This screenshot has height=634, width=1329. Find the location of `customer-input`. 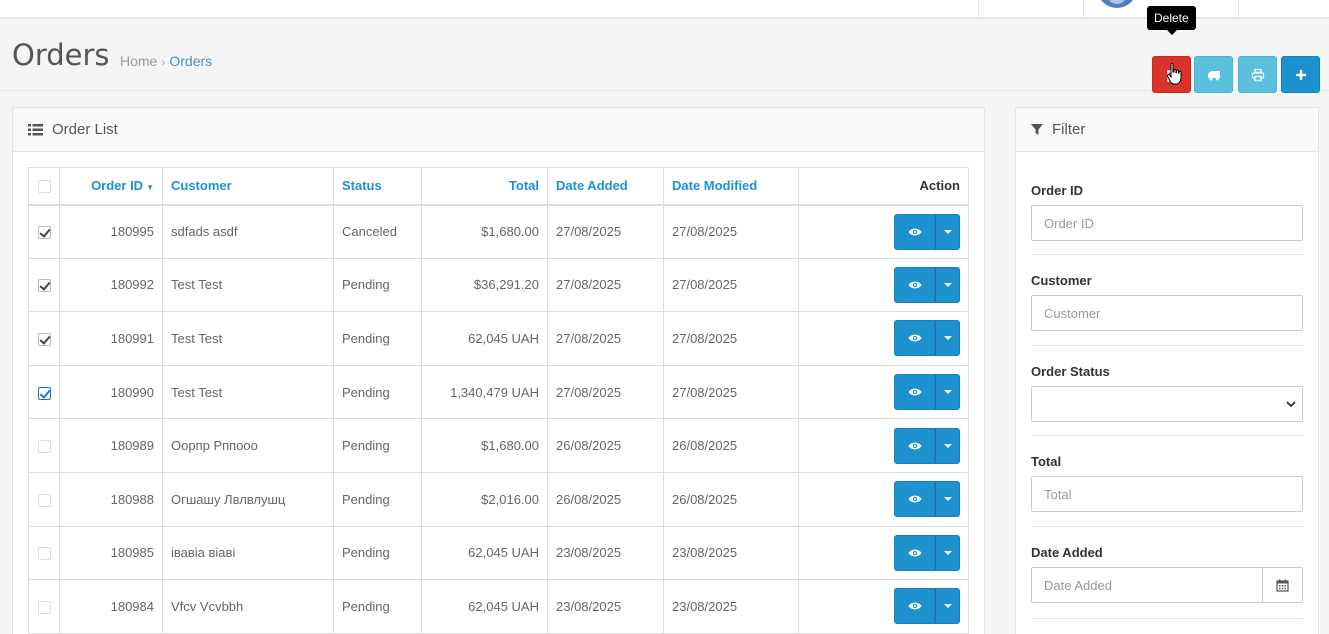

customer-input is located at coordinates (1167, 313).